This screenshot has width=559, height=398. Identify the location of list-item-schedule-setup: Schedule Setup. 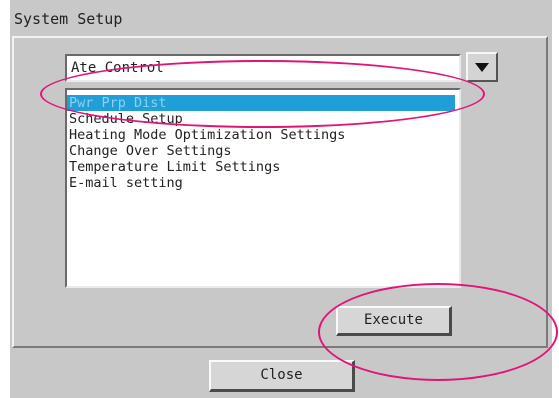
(261, 119).